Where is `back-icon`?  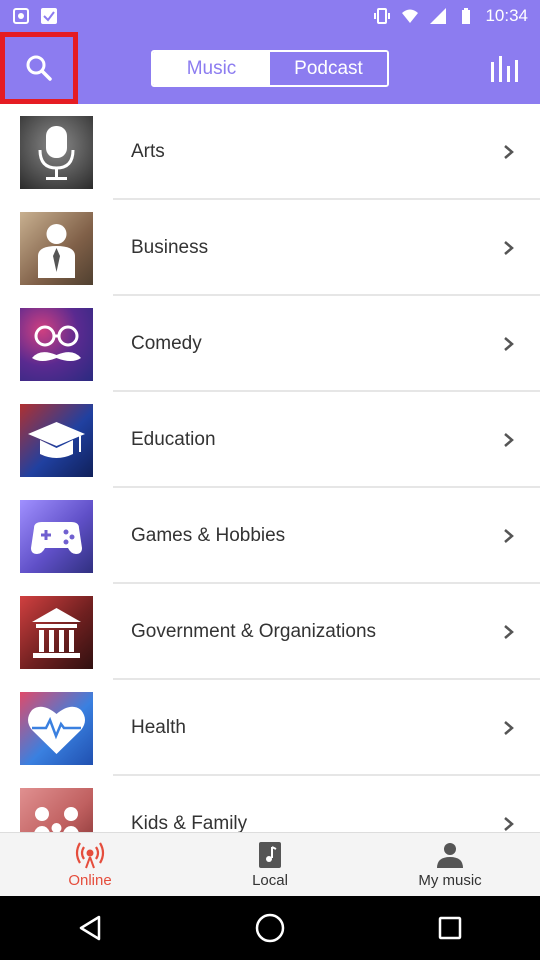 back-icon is located at coordinates (90, 928).